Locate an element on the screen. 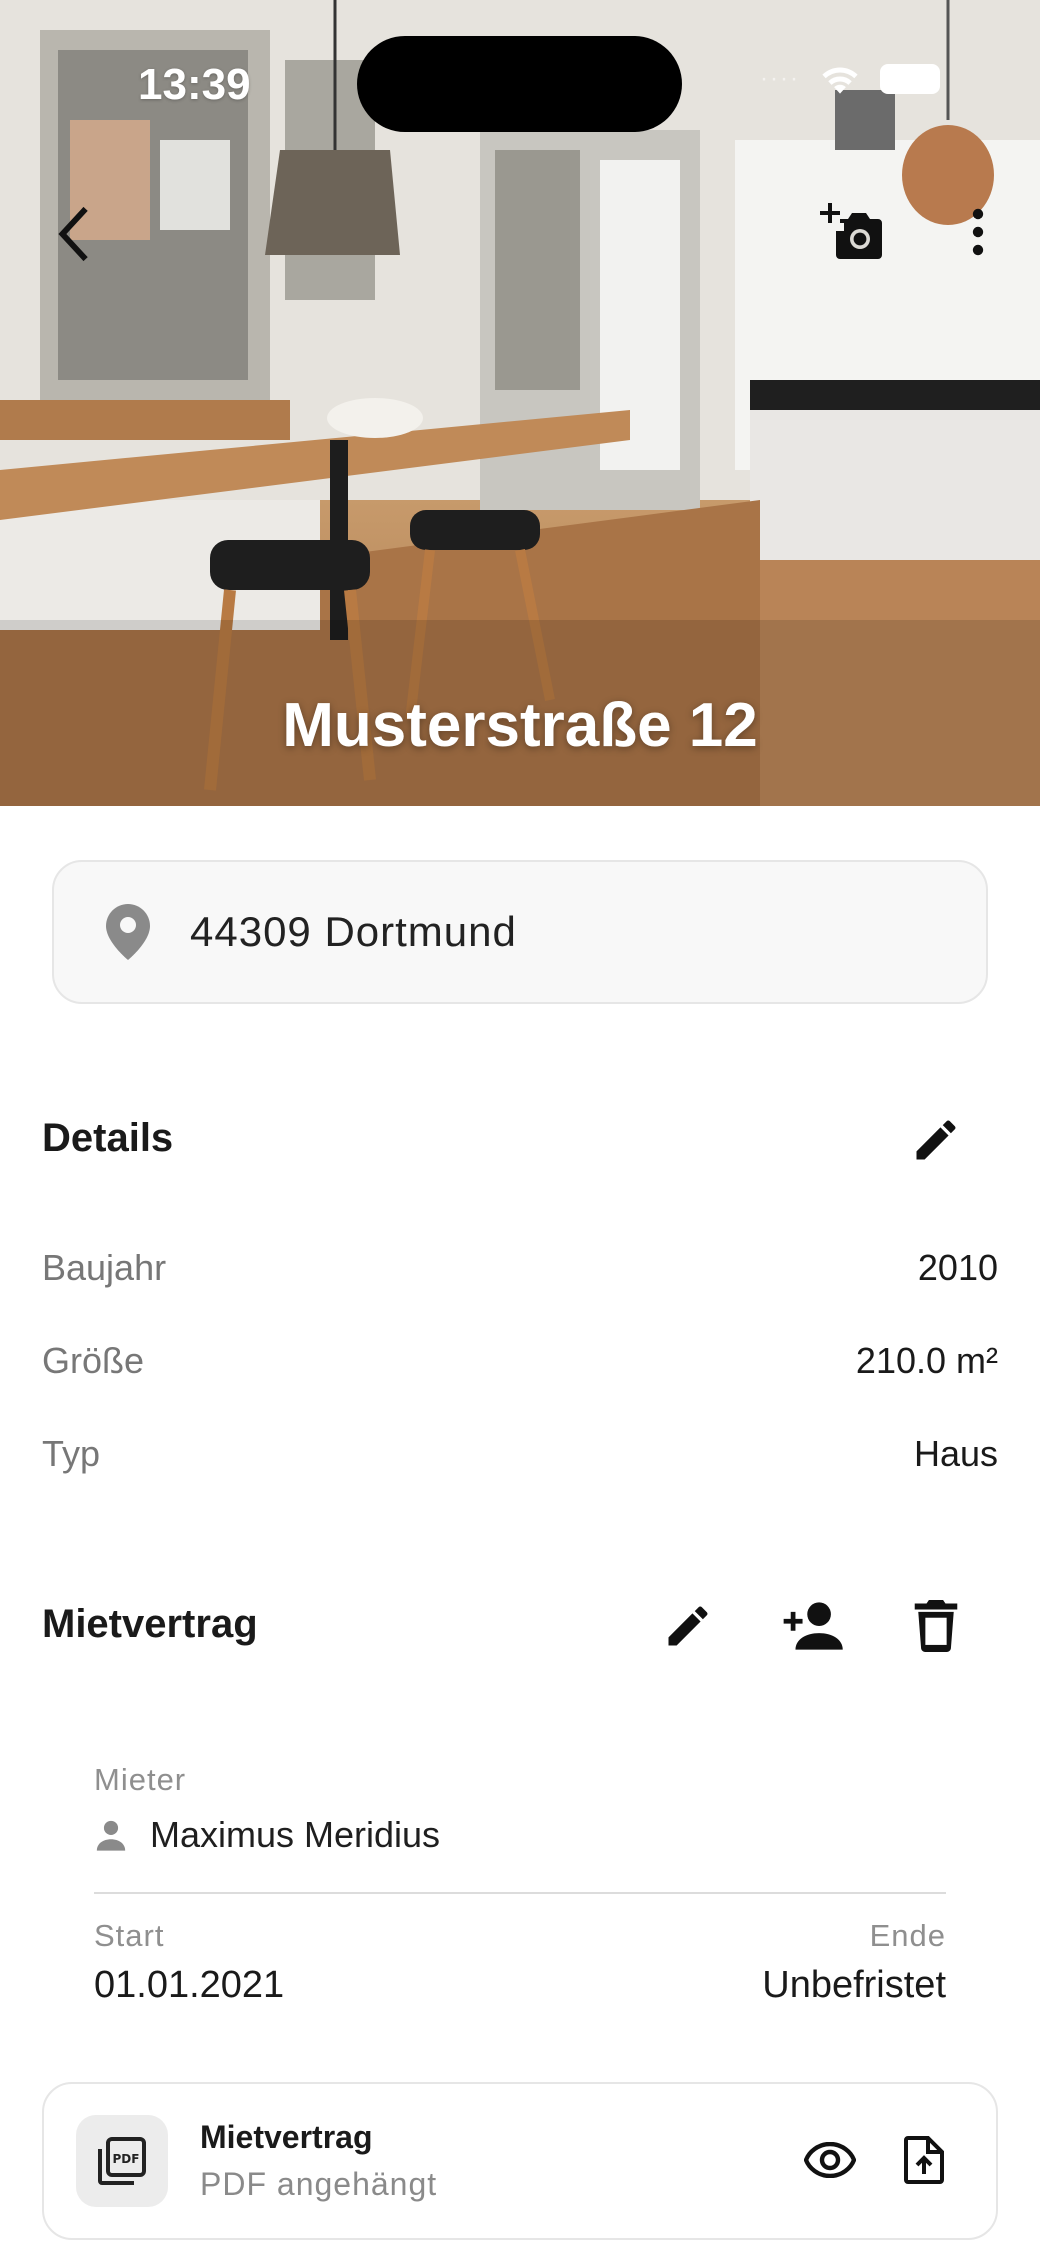  end-label: Ende is located at coordinates (907, 1935).